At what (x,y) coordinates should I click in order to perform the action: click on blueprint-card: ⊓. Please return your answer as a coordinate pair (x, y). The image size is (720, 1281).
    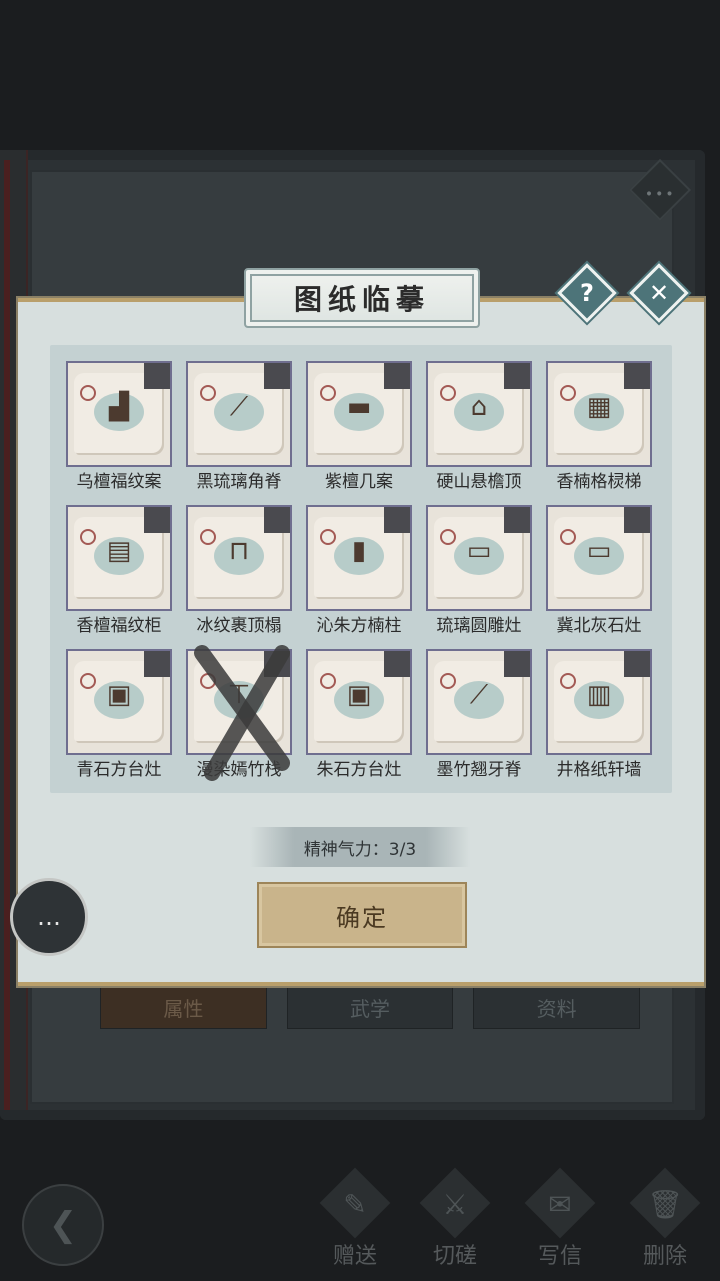
    Looking at the image, I should click on (239, 558).